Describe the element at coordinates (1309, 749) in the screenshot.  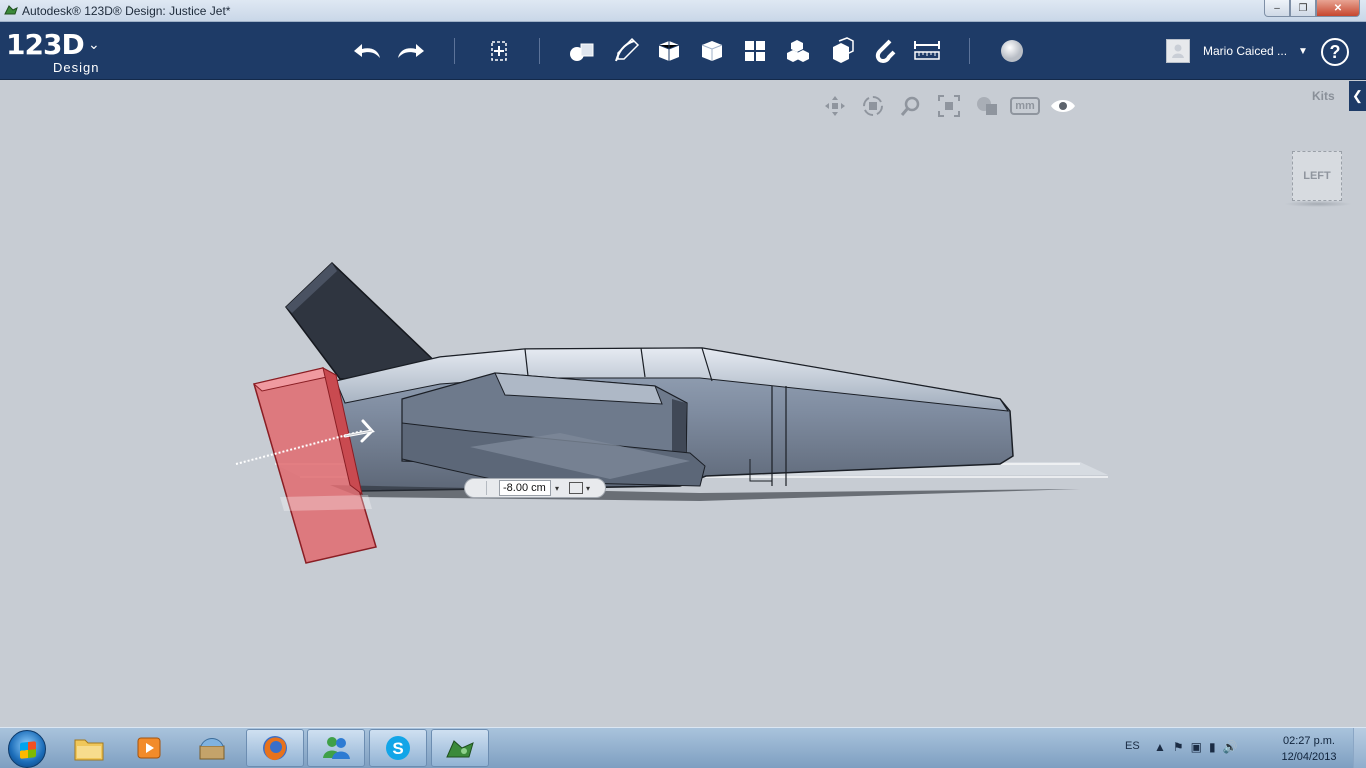
I see `system-clock: 02:27 p.m. 12/04/2013` at that location.